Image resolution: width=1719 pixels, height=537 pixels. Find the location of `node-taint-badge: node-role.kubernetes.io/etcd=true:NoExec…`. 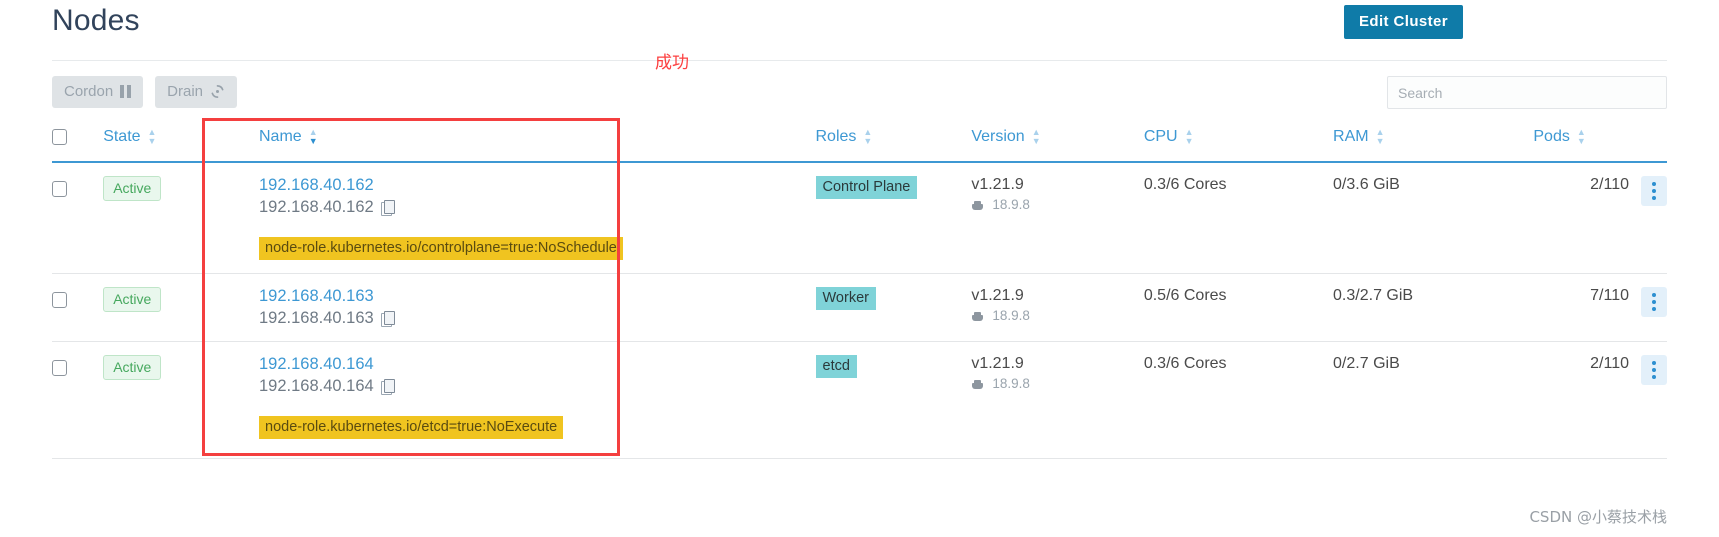

node-taint-badge: node-role.kubernetes.io/etcd=true:NoExec… is located at coordinates (411, 427).